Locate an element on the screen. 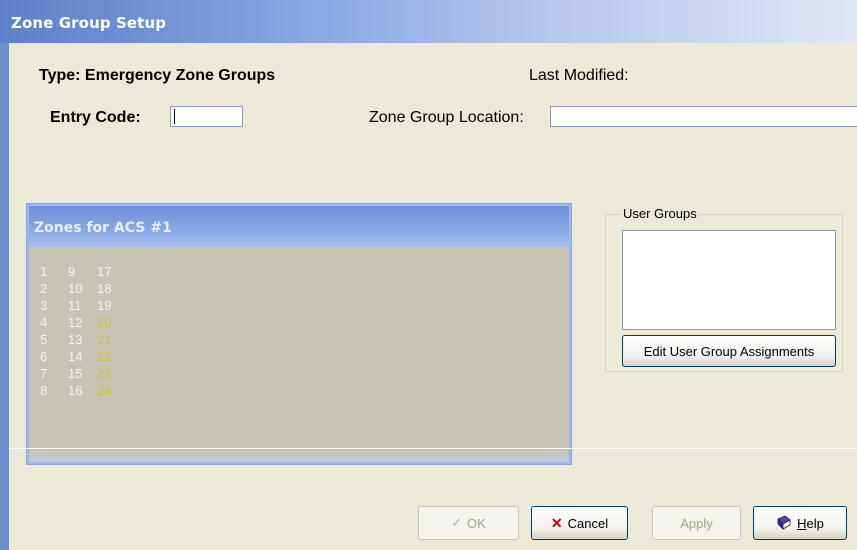 The height and width of the screenshot is (550, 857). zones-panel-title: Zones for ACS #1 is located at coordinates (103, 228).